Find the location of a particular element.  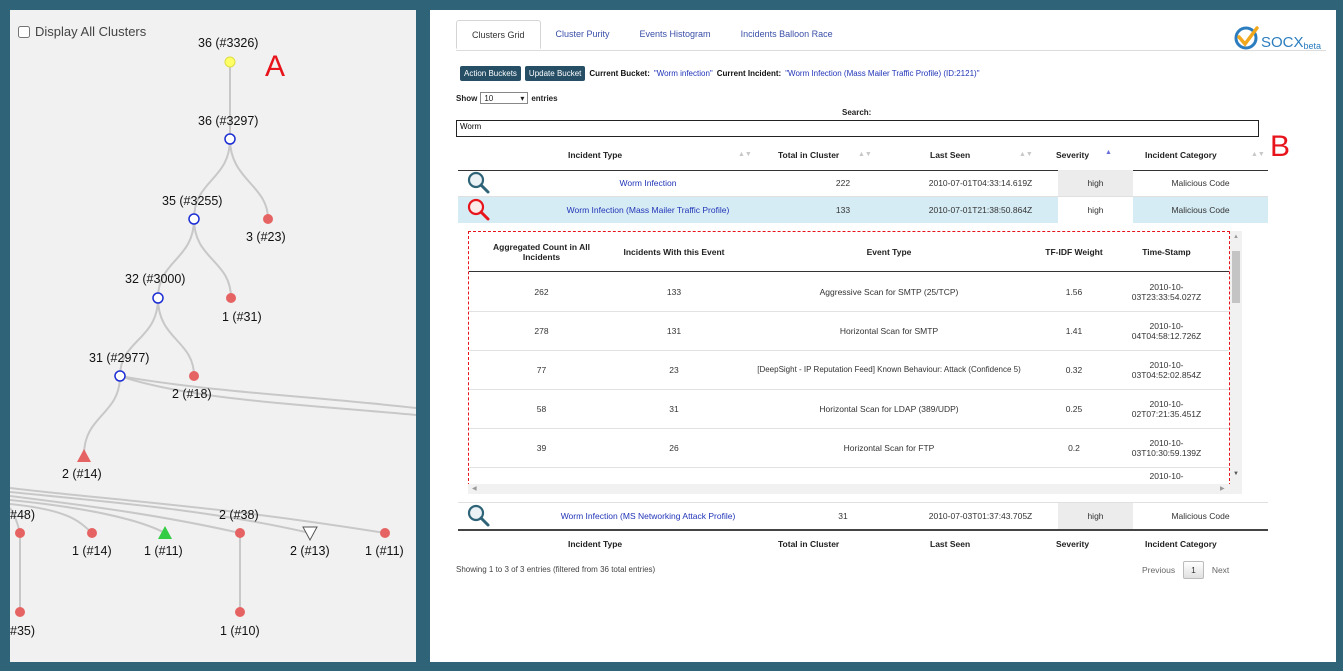

severity: high is located at coordinates (1095, 183).